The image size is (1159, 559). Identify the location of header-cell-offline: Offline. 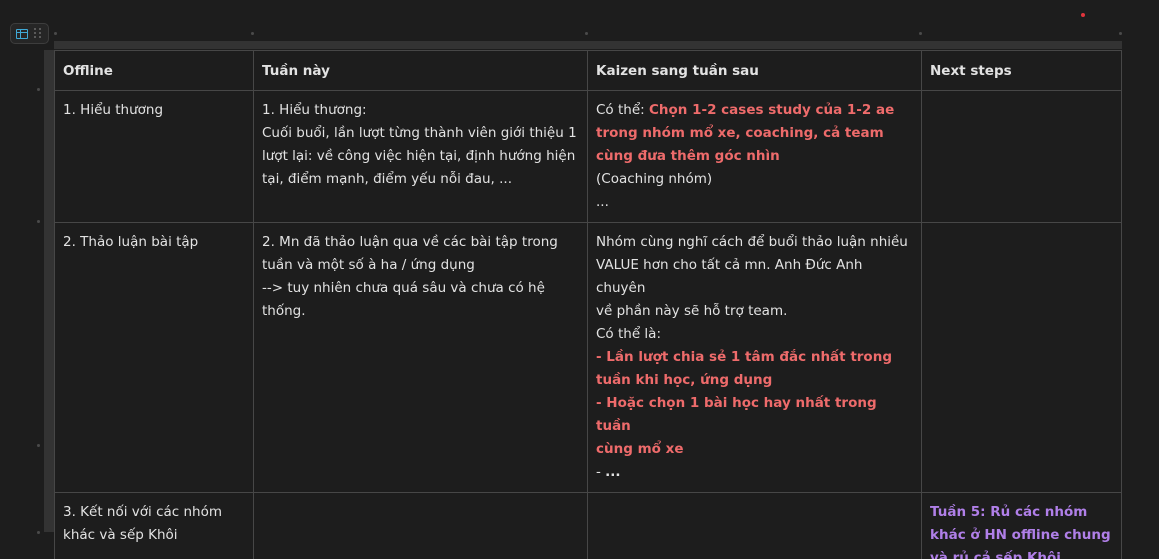
(154, 70).